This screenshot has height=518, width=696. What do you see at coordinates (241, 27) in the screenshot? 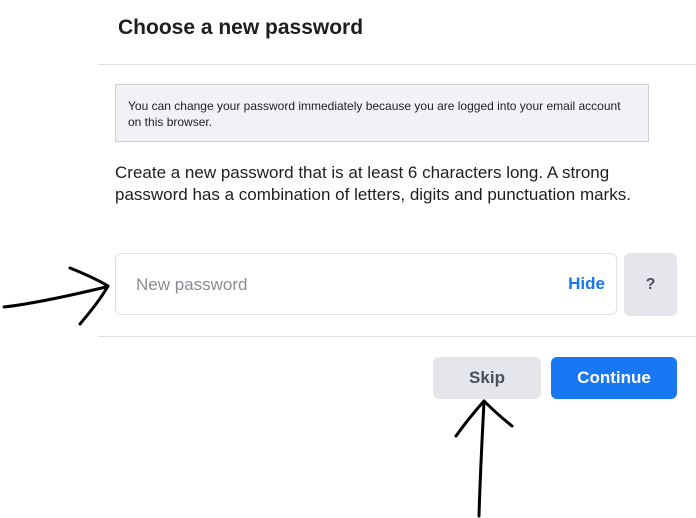
I see `dialog-title: Choose a new password` at bounding box center [241, 27].